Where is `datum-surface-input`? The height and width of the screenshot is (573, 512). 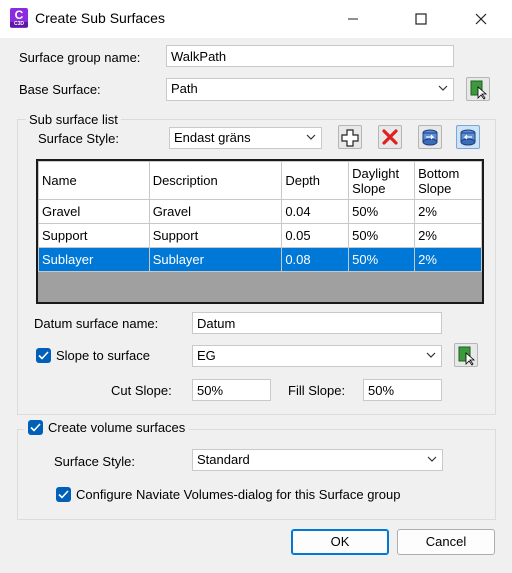 datum-surface-input is located at coordinates (317, 323).